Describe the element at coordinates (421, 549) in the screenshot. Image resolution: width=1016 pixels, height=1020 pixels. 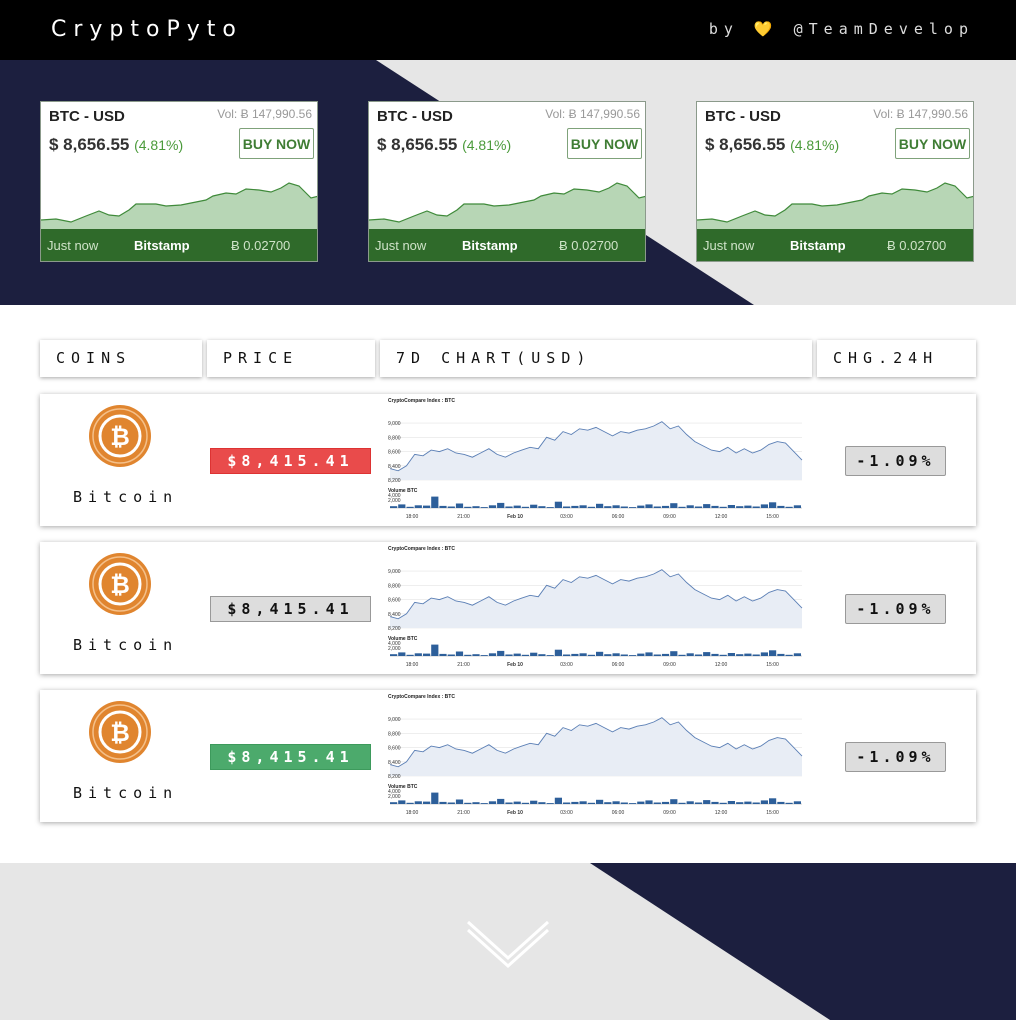
I see `svg-text: CryptoCompare Index : BTC` at that location.